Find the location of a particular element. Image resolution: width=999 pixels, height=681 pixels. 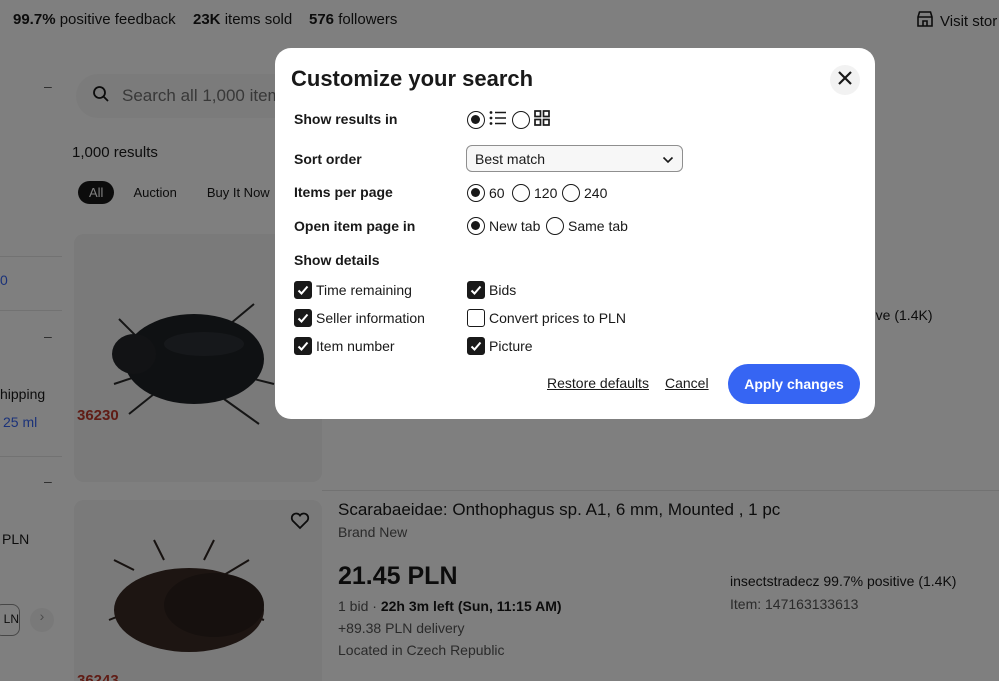

open-new-tab-option: New tab is located at coordinates (503, 226).